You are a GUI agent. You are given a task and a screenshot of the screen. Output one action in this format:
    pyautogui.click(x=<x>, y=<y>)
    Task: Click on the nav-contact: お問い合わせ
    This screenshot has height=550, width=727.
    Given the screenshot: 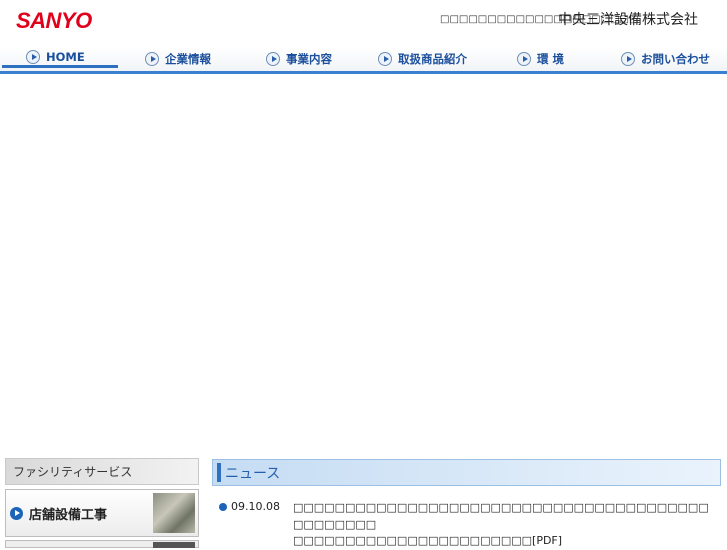 What is the action you would take?
    pyautogui.click(x=665, y=59)
    